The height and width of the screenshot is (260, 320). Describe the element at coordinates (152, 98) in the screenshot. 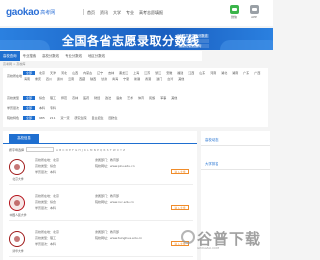

I see `filter-option: 民族` at that location.